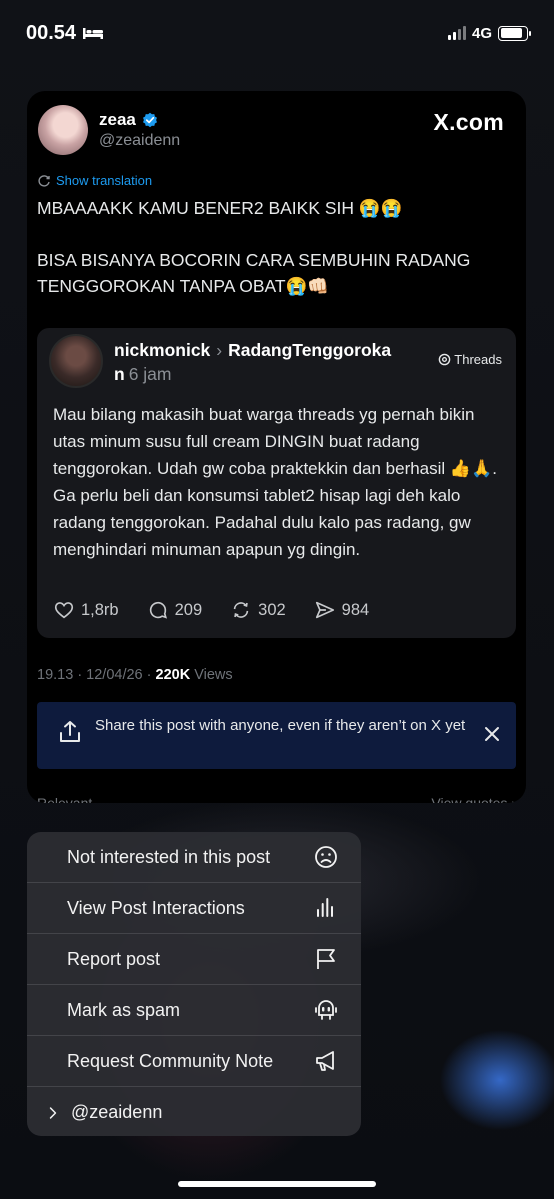  What do you see at coordinates (194, 1010) in the screenshot?
I see `menu-item-mark-spam: Mark as spam` at bounding box center [194, 1010].